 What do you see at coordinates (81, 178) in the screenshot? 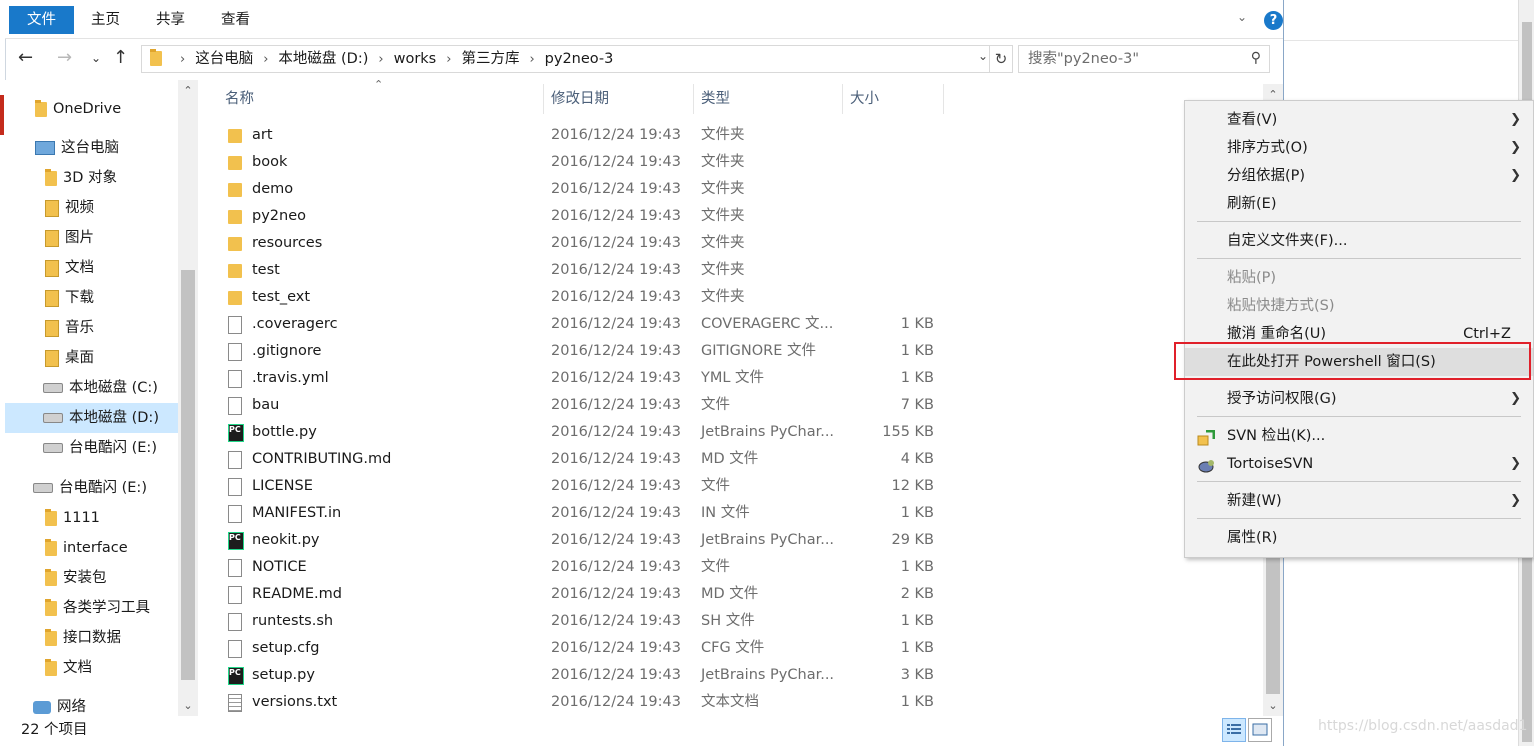
I see `sidebar-item: 3D 对象` at bounding box center [81, 178].